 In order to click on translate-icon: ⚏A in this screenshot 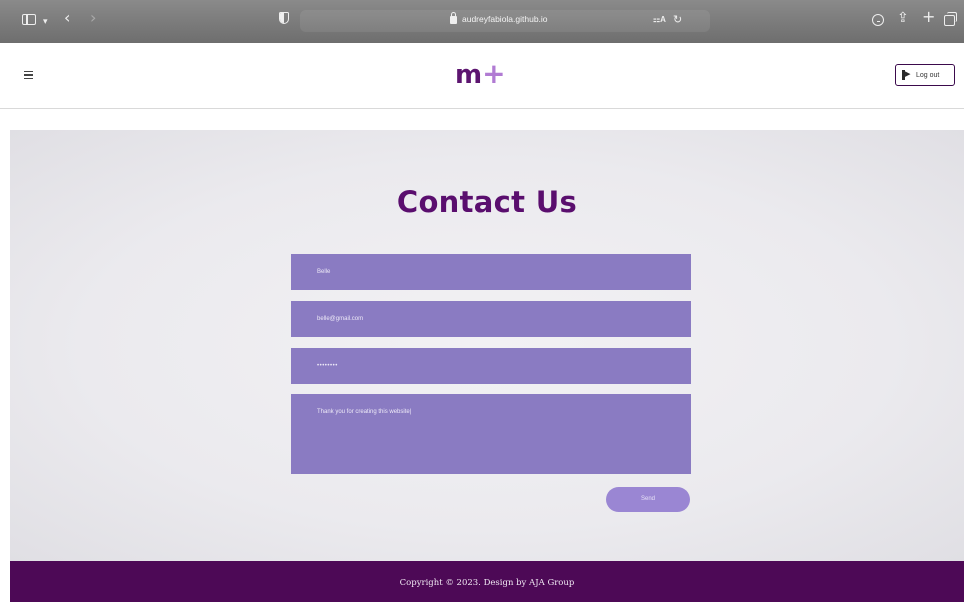, I will do `click(659, 19)`.